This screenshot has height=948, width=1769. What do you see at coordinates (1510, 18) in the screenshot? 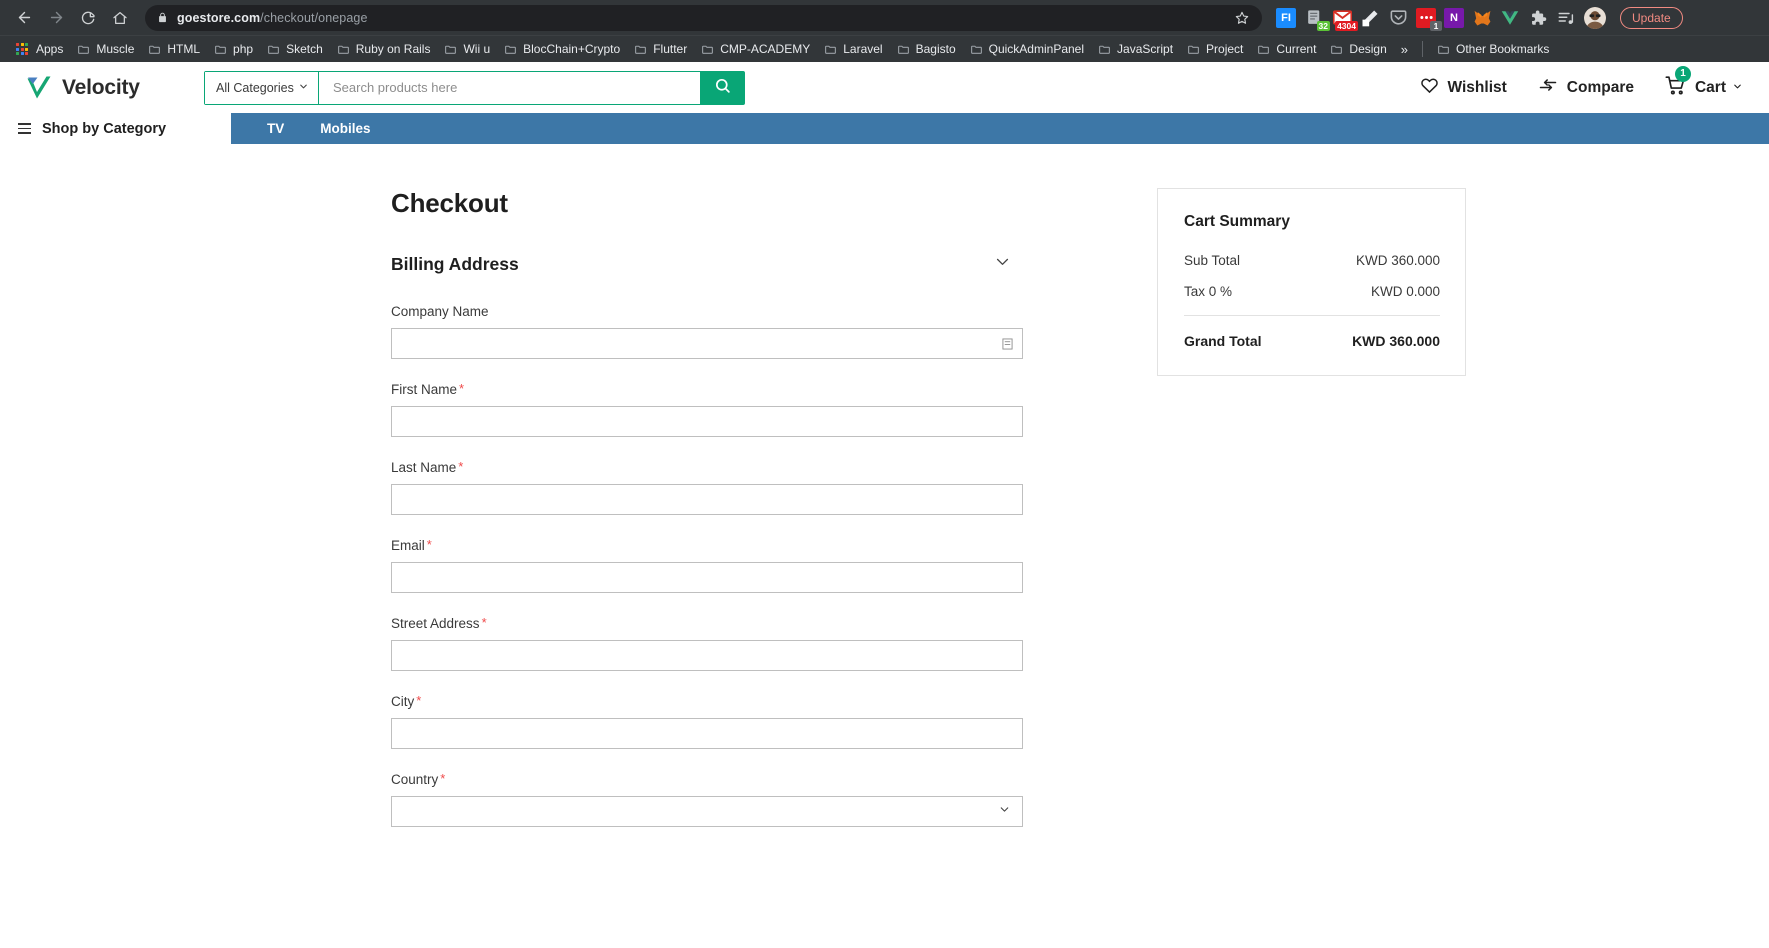
I see `vue-devtools-extension-icon` at bounding box center [1510, 18].